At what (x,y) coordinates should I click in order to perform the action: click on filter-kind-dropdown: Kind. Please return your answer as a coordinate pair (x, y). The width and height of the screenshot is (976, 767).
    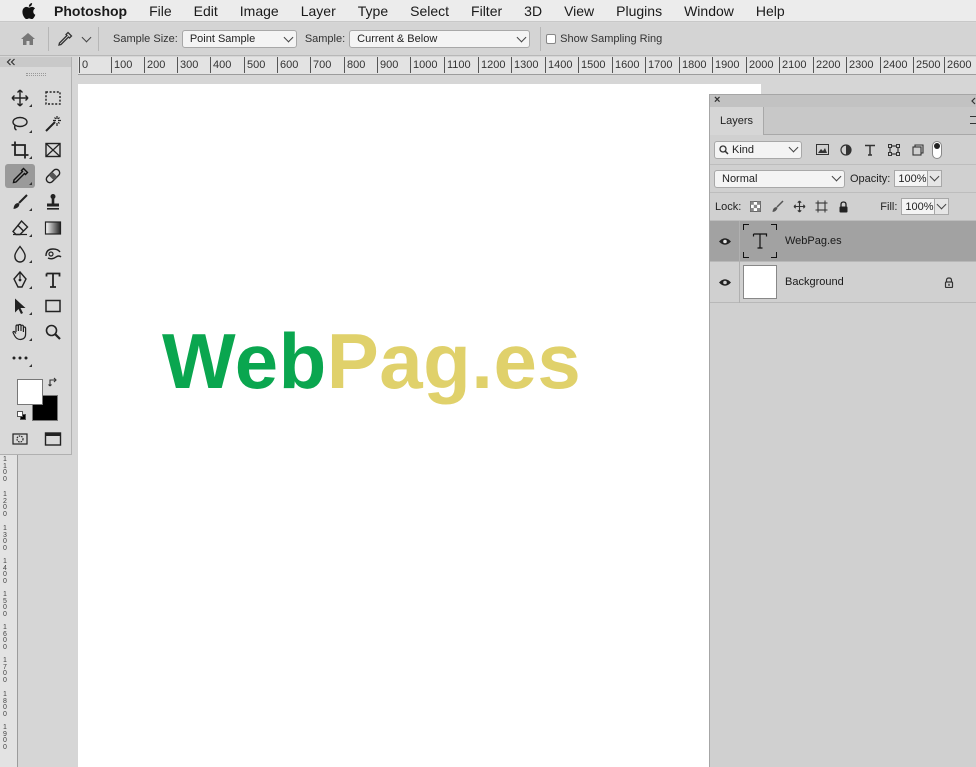
    Looking at the image, I should click on (758, 149).